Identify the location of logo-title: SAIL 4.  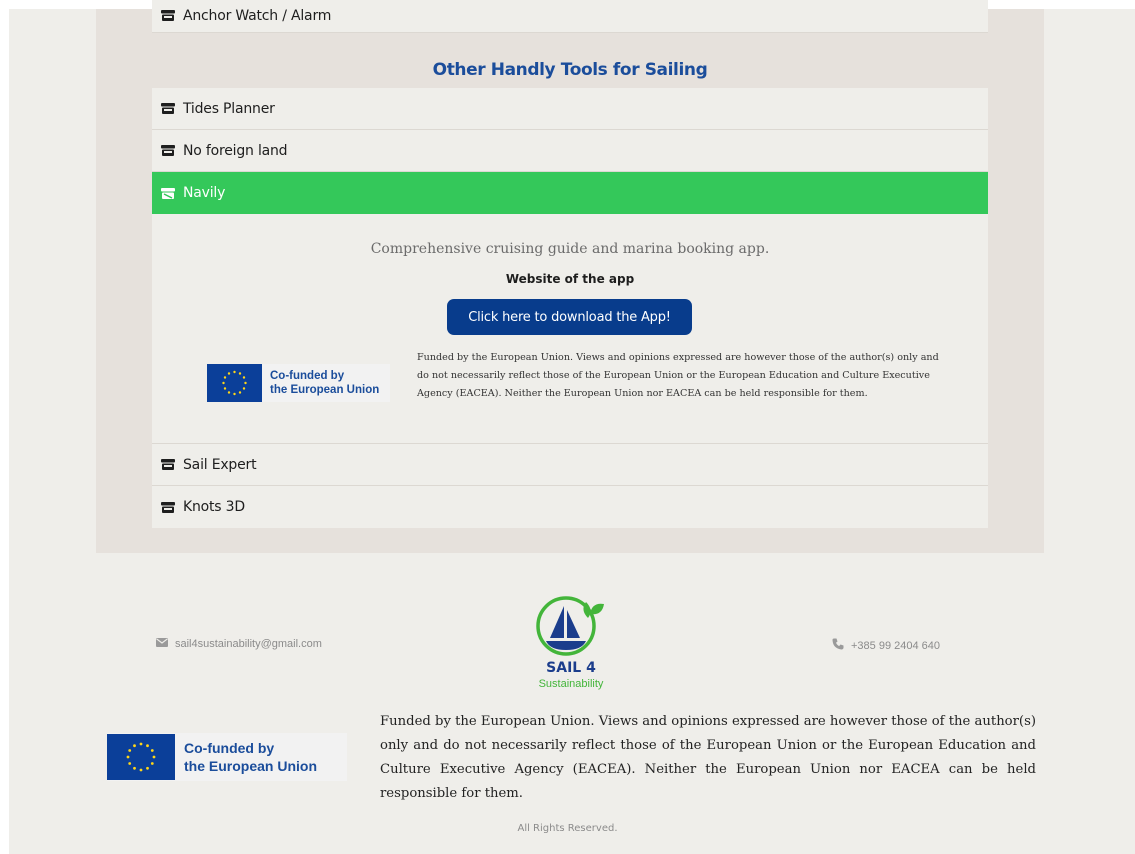
(571, 668).